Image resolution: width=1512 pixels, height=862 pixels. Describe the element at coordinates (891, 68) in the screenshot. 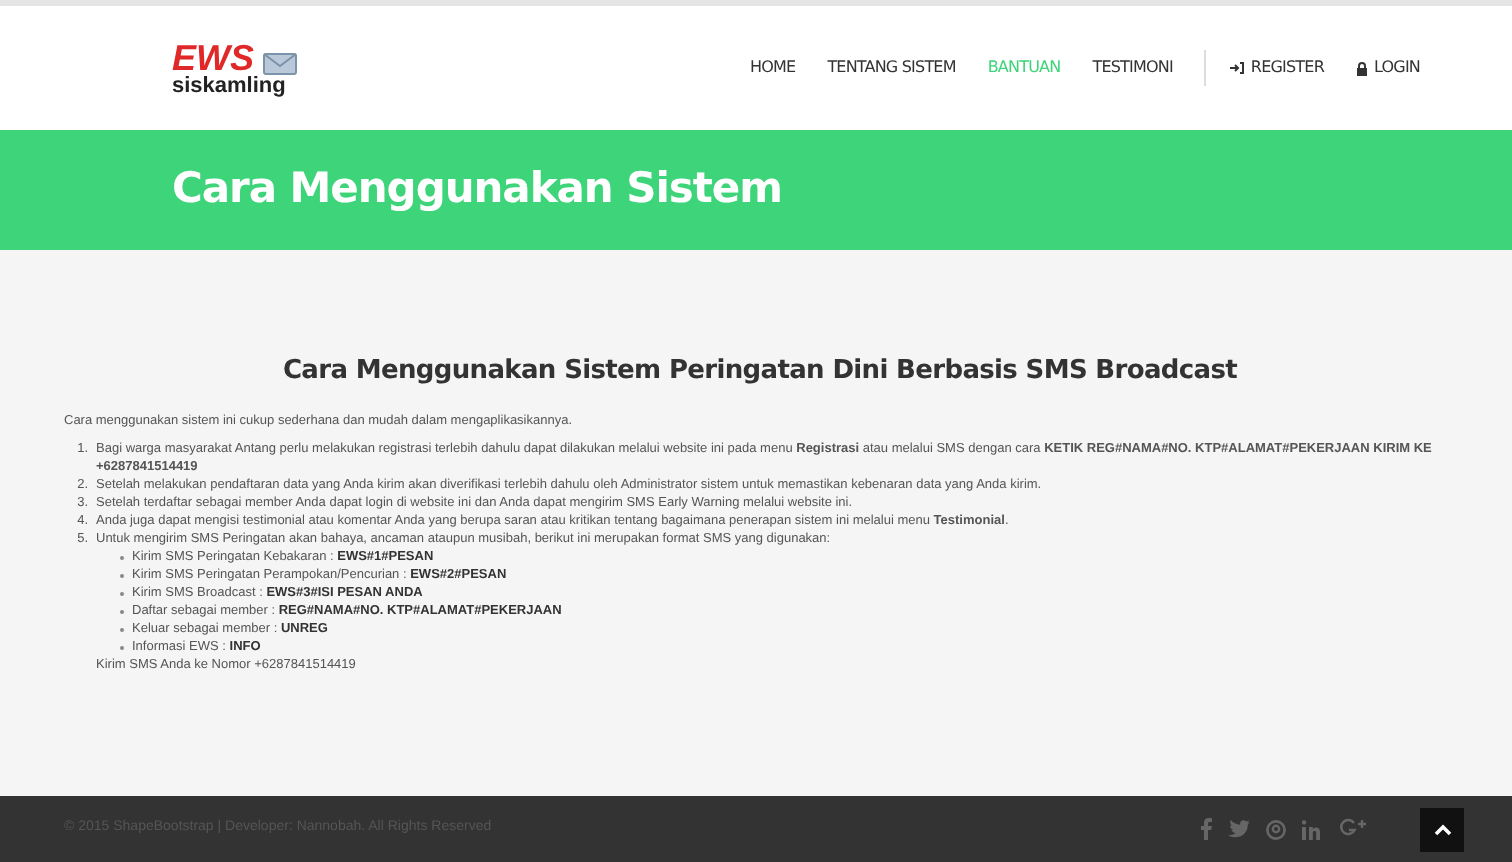

I see `nav-link: TENTANG SISTEM` at that location.